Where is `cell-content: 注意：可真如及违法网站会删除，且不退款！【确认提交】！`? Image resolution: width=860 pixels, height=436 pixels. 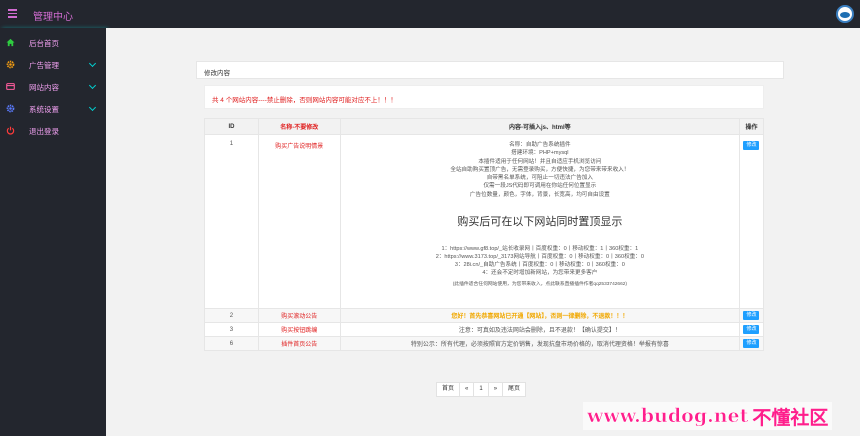 cell-content: 注意：可真如及违法网站会删除，且不退款！【确认提交】！ is located at coordinates (539, 329).